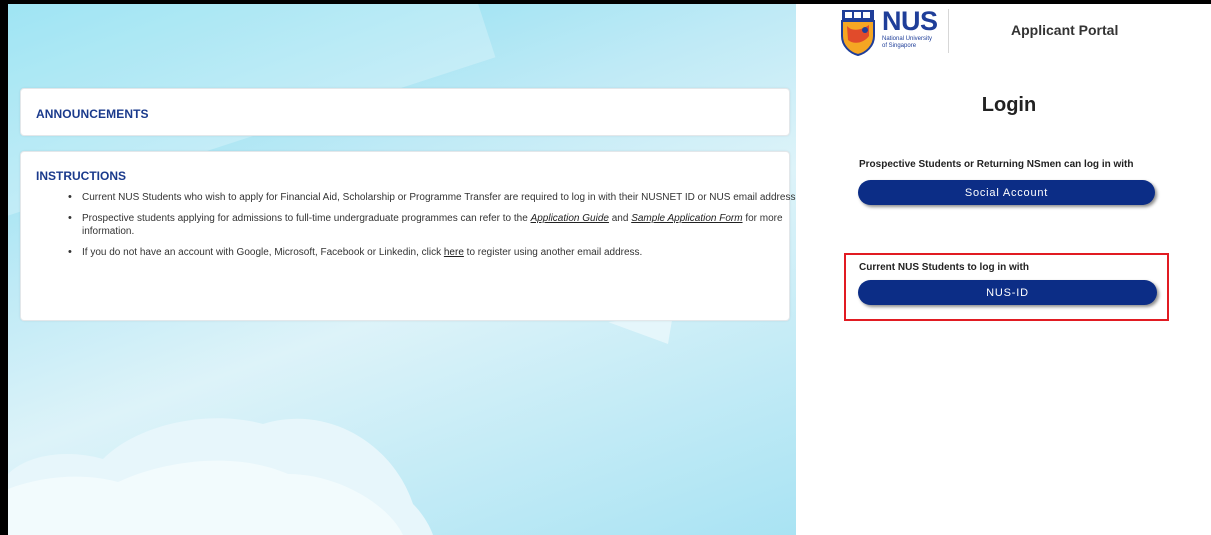 This screenshot has width=1211, height=535. I want to click on logo-wordmark: NUS, so click(910, 21).